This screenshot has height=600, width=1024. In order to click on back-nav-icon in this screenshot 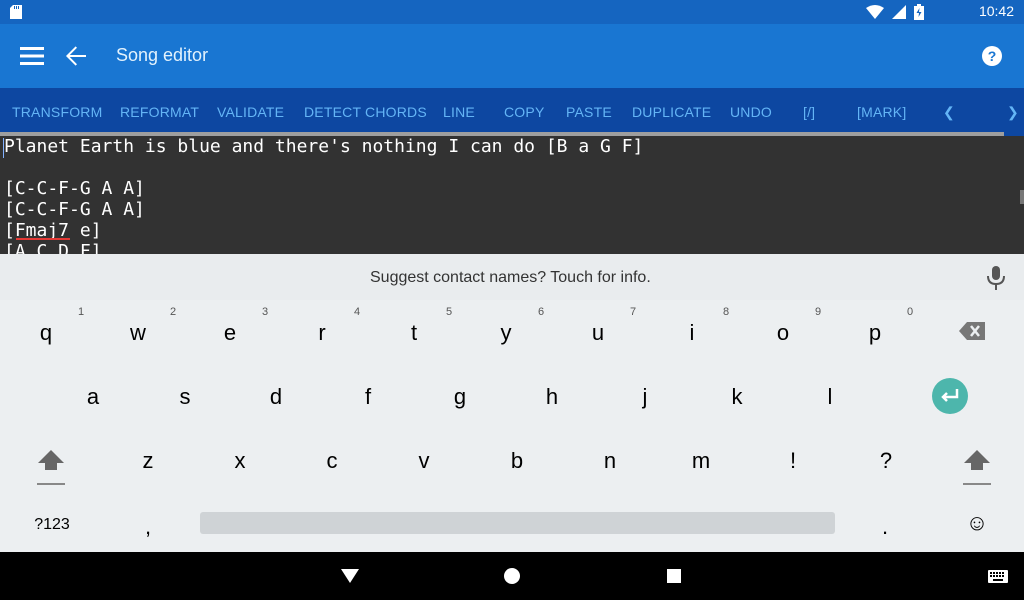, I will do `click(350, 576)`.